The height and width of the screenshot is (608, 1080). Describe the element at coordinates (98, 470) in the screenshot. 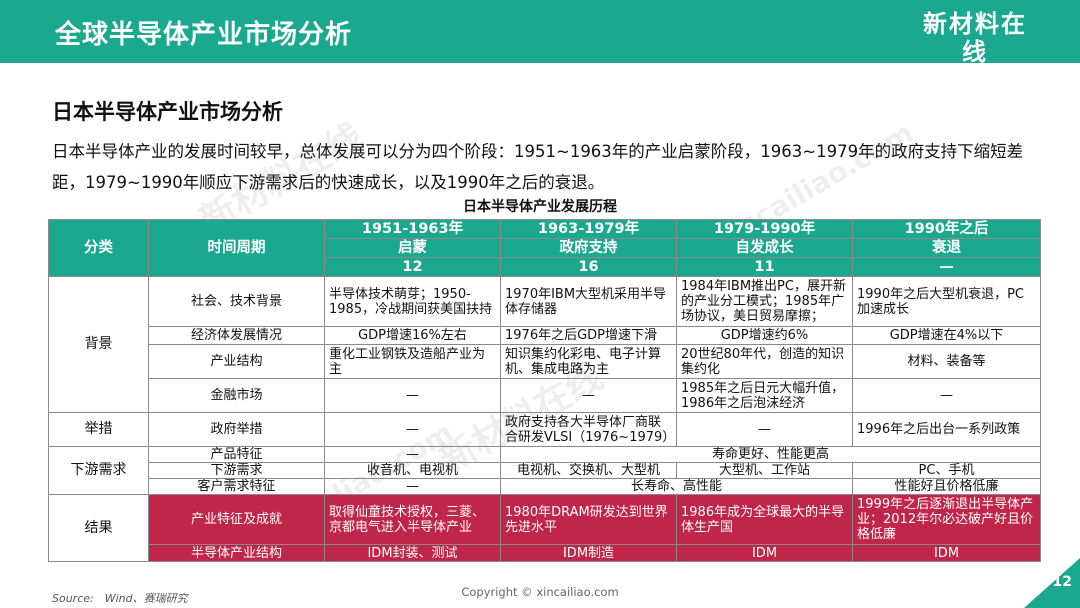

I see `category-cell: 下游需求` at that location.